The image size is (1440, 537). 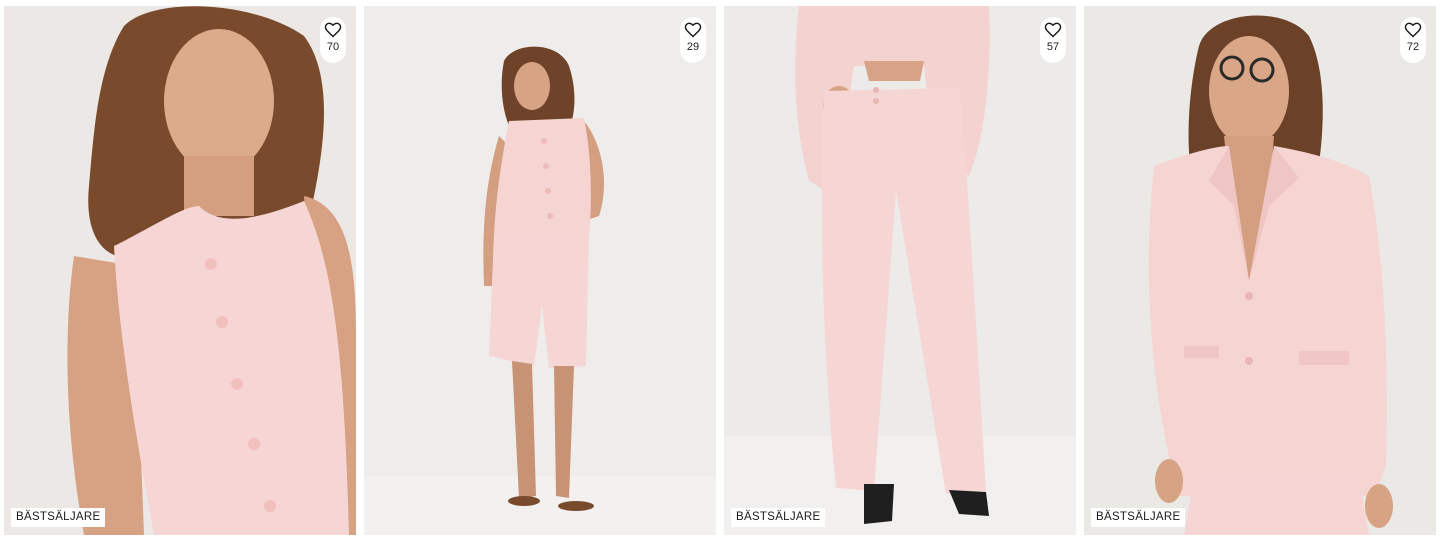 I want to click on favorite-count: 70, so click(x=333, y=47).